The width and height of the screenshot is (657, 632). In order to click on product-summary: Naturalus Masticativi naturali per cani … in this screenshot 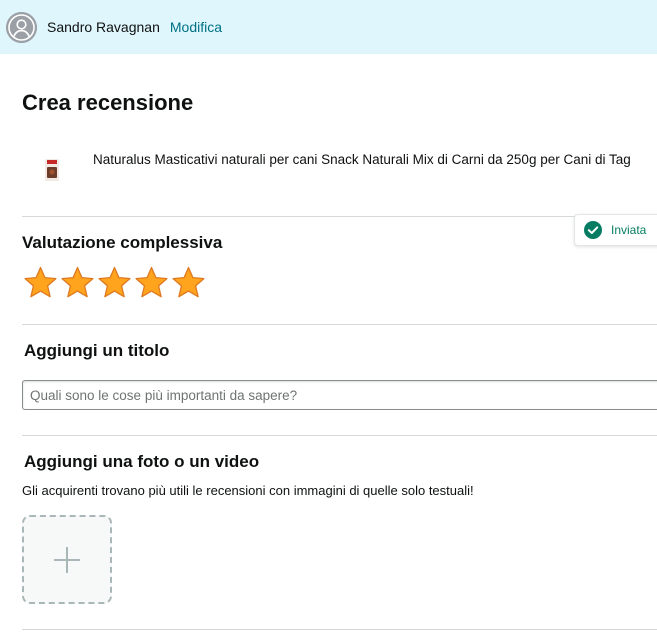, I will do `click(339, 168)`.